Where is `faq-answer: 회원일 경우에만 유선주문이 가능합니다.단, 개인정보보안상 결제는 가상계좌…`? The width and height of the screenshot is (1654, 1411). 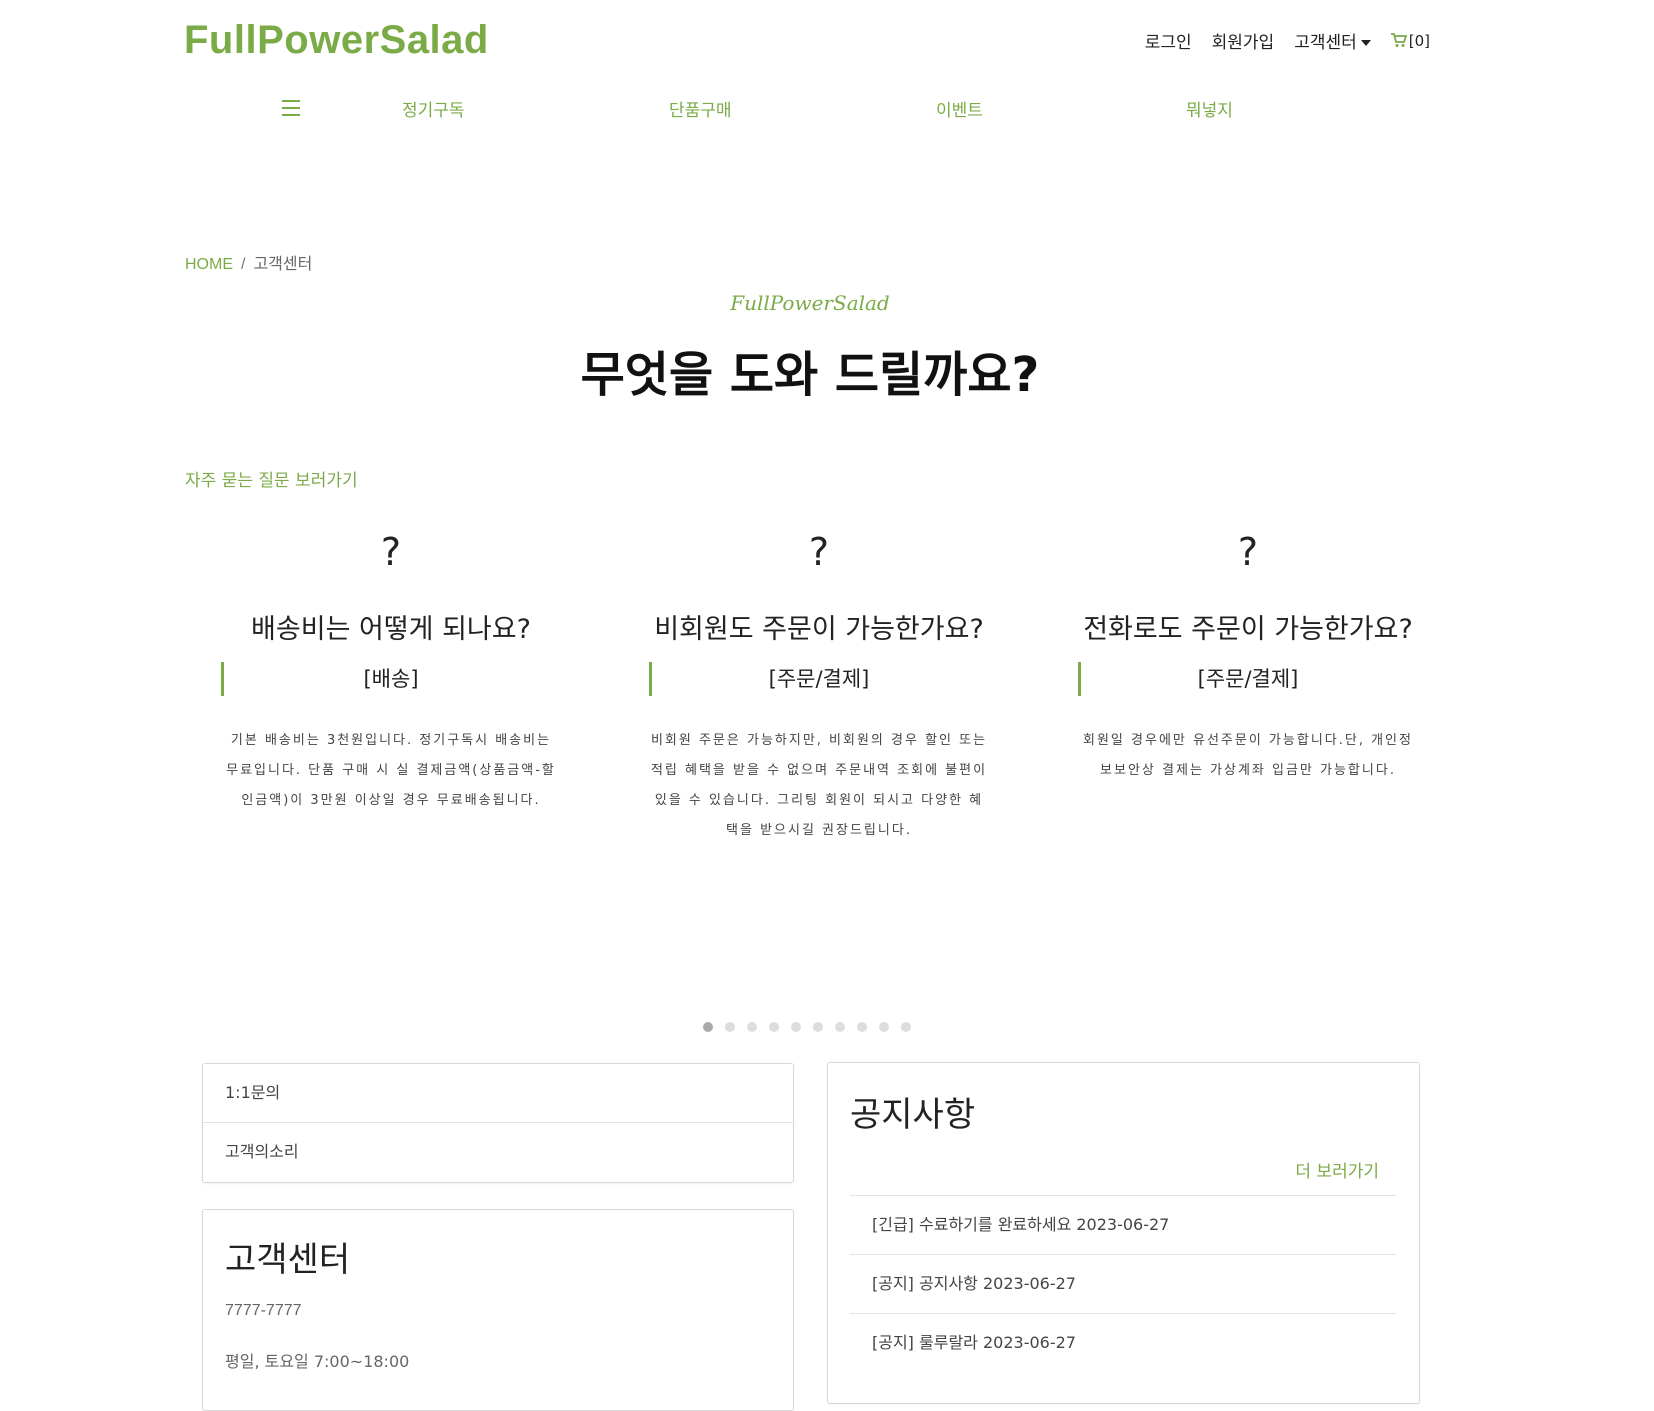
faq-answer: 회원일 경우에만 유선주문이 가능합니다.단, 개인정보보안상 결제는 가상계좌… is located at coordinates (1248, 755).